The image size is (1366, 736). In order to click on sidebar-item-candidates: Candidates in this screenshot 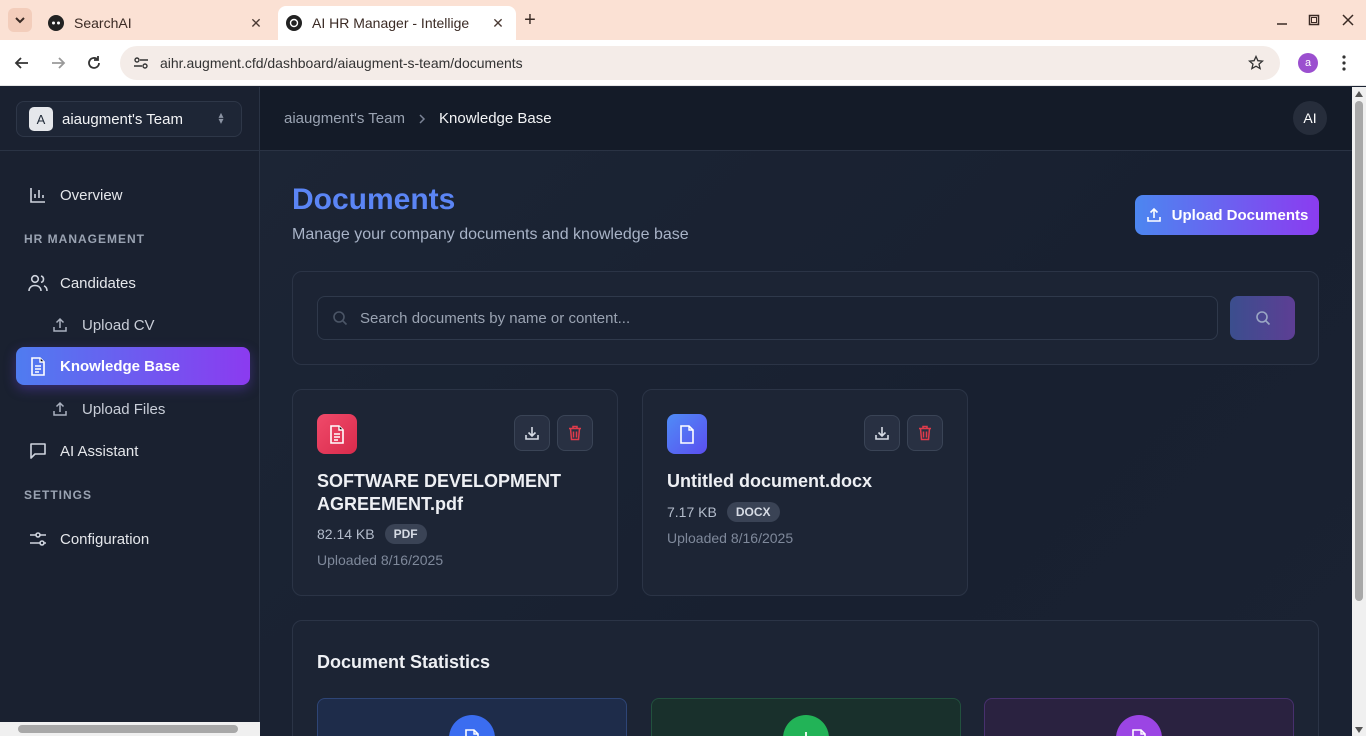, I will do `click(133, 283)`.